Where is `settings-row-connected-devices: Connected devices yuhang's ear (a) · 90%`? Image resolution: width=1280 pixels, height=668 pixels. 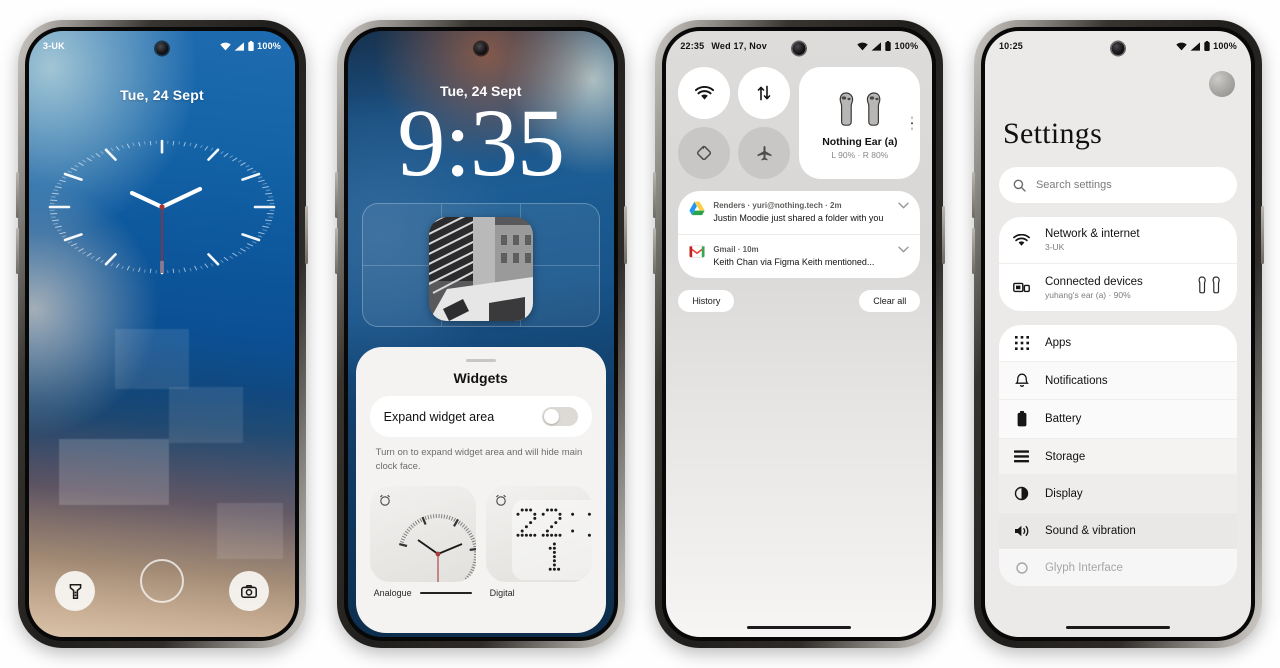
settings-row-connected-devices: Connected devices yuhang's ear (a) · 90% is located at coordinates (1117, 287).